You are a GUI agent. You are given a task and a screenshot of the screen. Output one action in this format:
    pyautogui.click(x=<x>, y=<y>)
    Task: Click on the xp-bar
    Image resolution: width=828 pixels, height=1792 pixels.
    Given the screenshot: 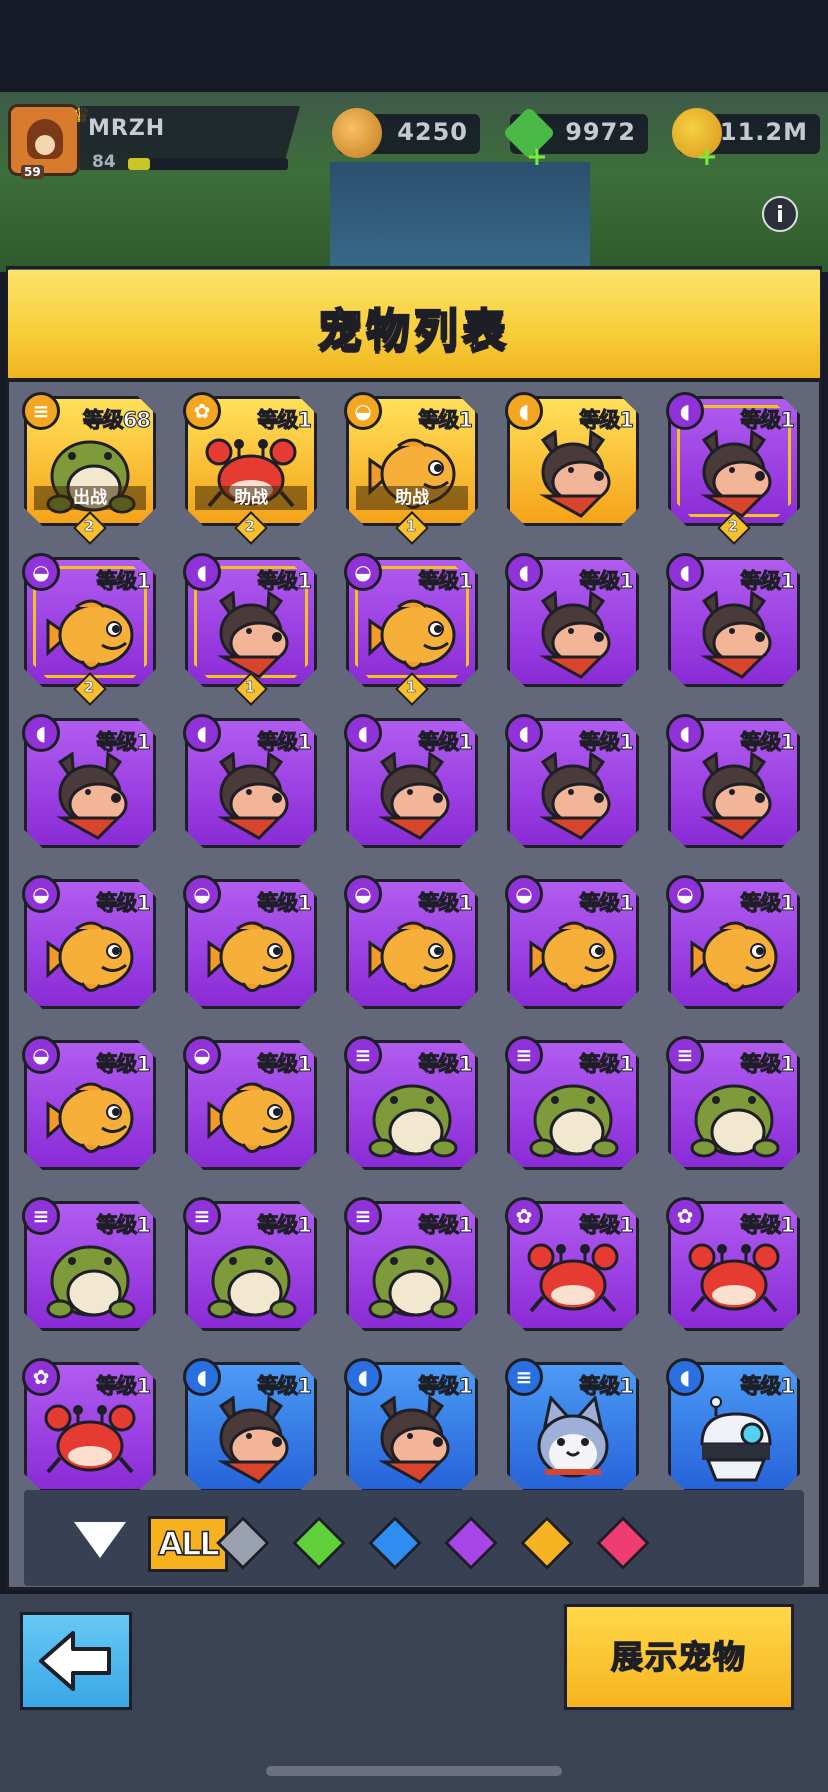 What is the action you would take?
    pyautogui.click(x=208, y=164)
    